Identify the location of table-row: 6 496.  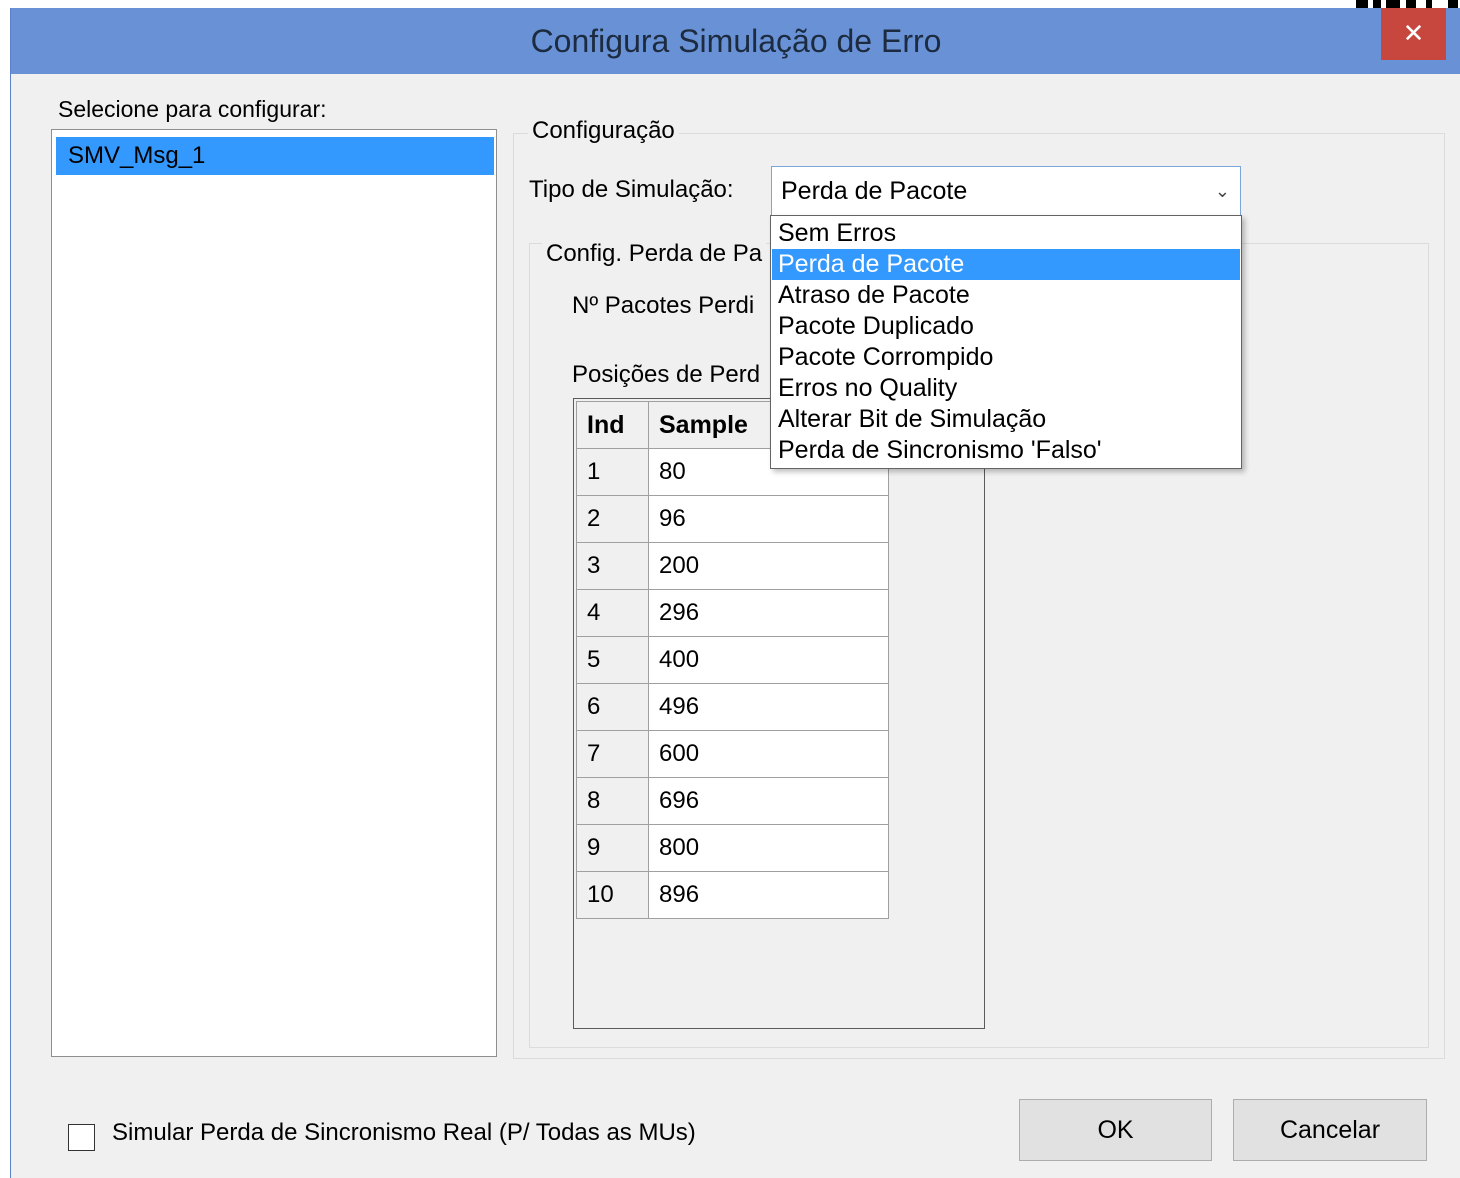
(732, 707).